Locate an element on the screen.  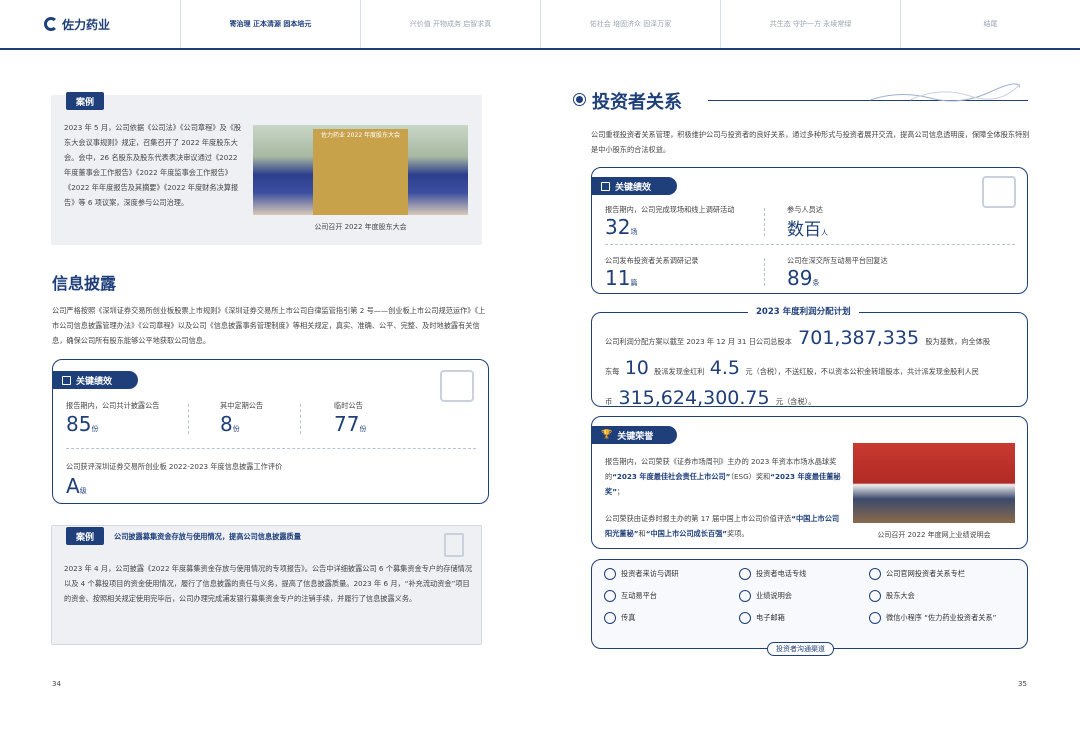
kpi-label: 公司在深交所互动易平台回复达 is located at coordinates (837, 260).